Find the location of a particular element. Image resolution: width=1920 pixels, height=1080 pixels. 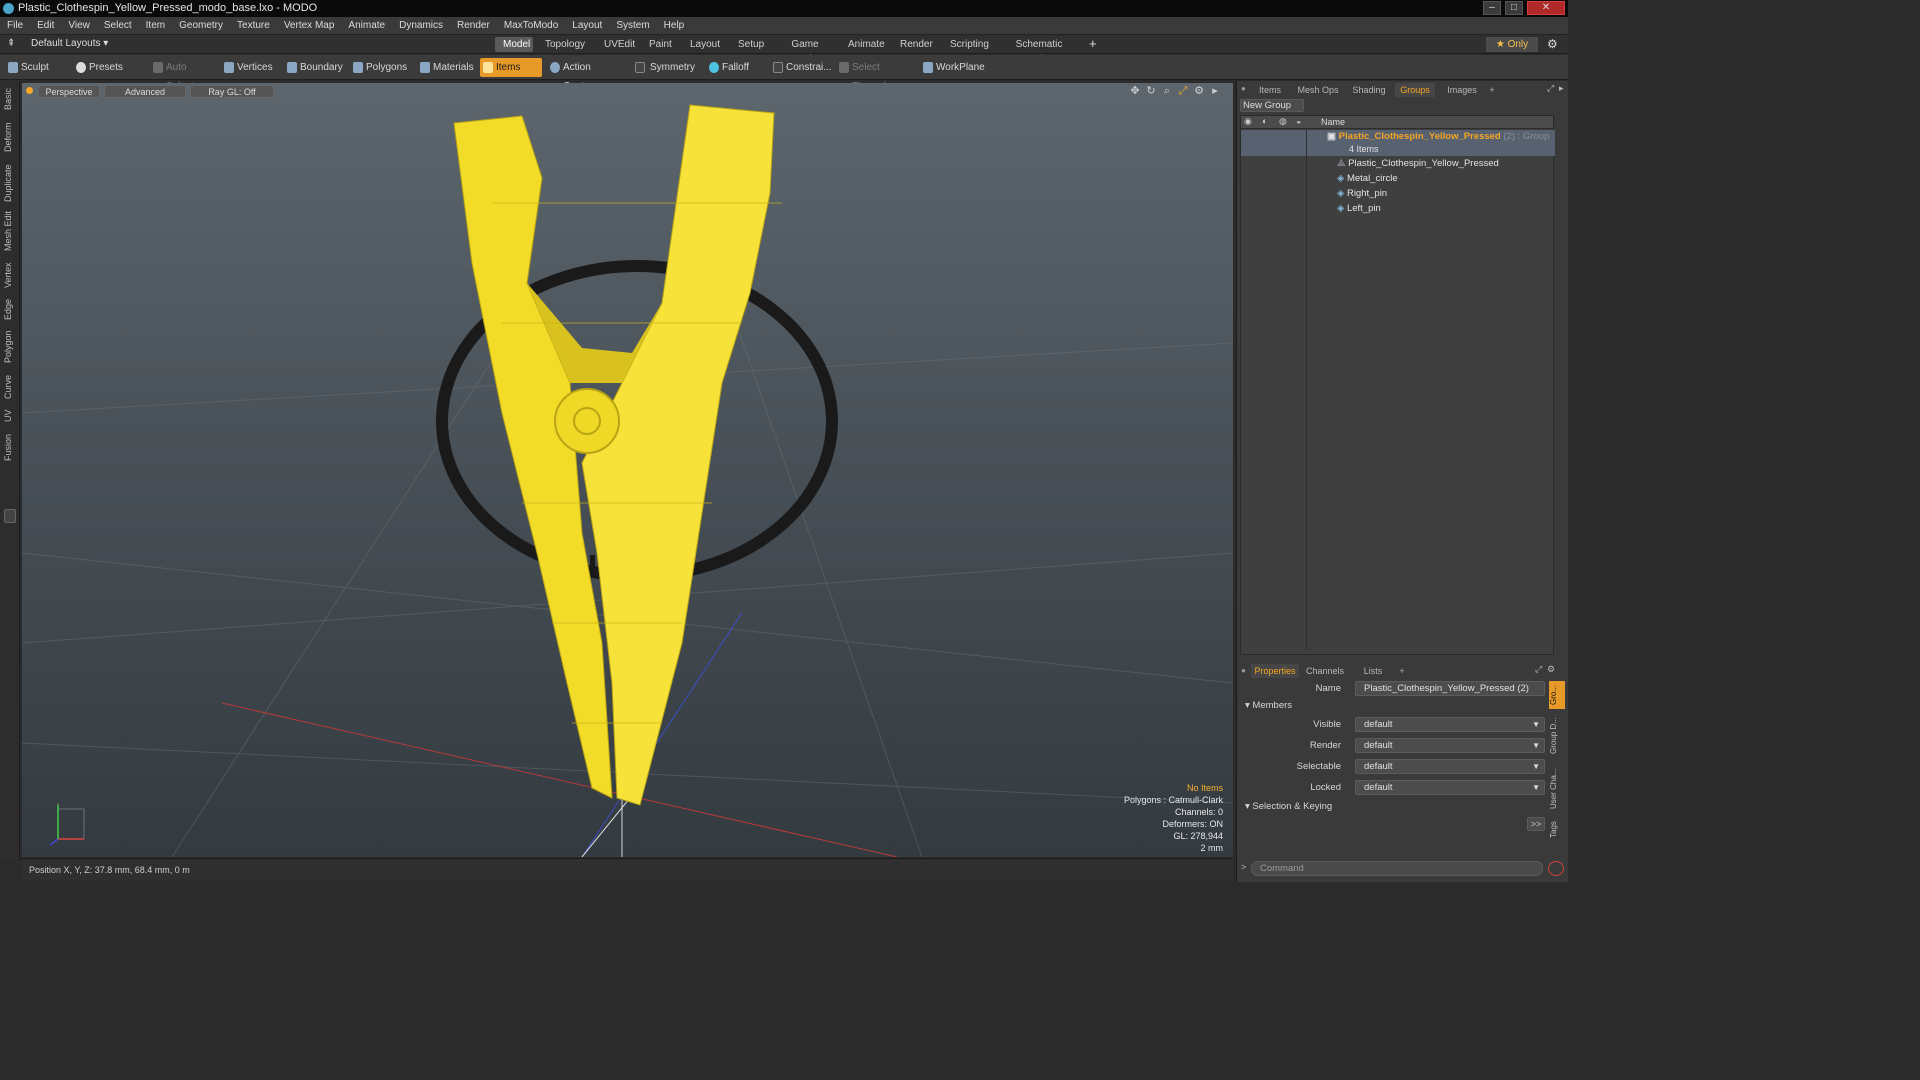

select-through-button: Select Through is located at coordinates (876, 75).